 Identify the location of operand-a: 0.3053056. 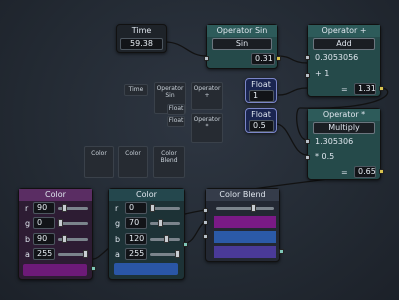
(337, 57).